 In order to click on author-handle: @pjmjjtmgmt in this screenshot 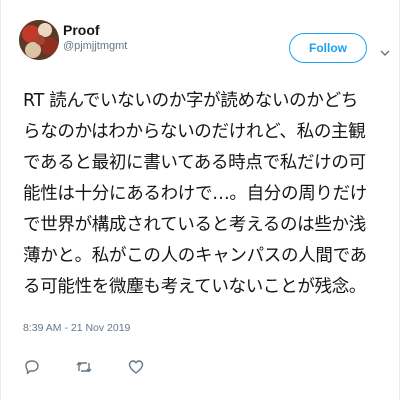, I will do `click(95, 46)`.